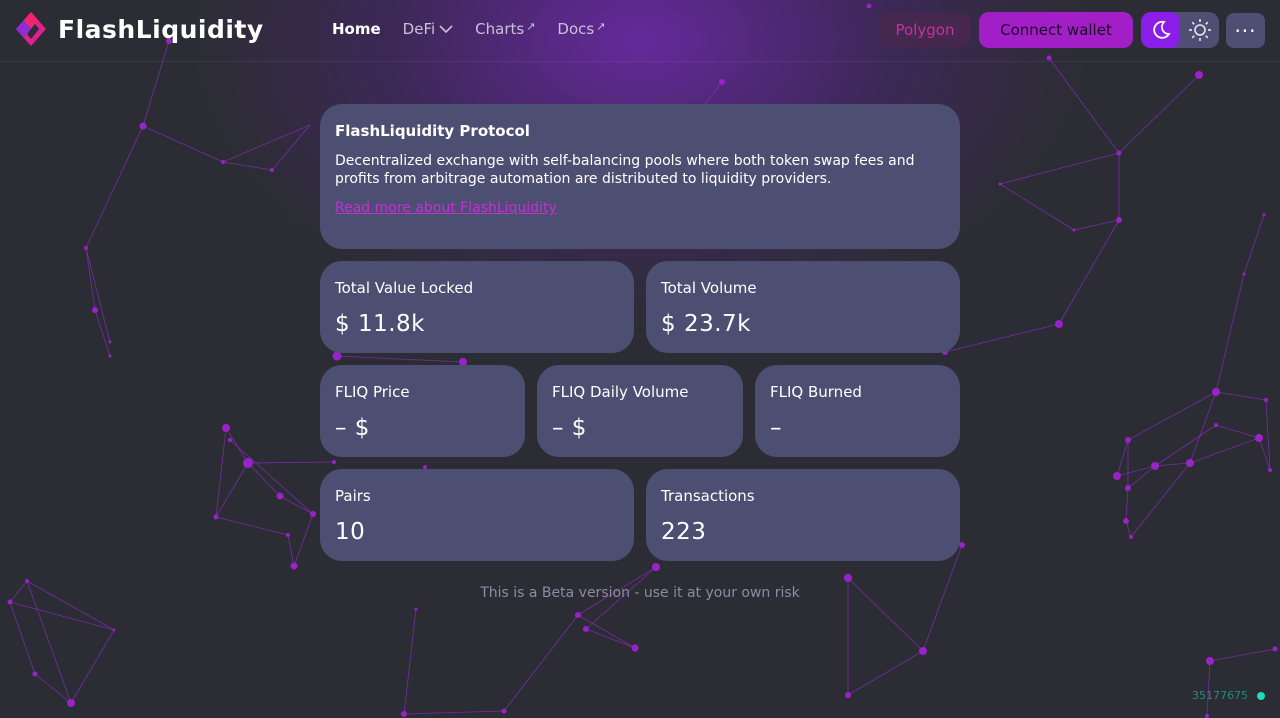  What do you see at coordinates (776, 428) in the screenshot?
I see `fliq-burned-value: –` at bounding box center [776, 428].